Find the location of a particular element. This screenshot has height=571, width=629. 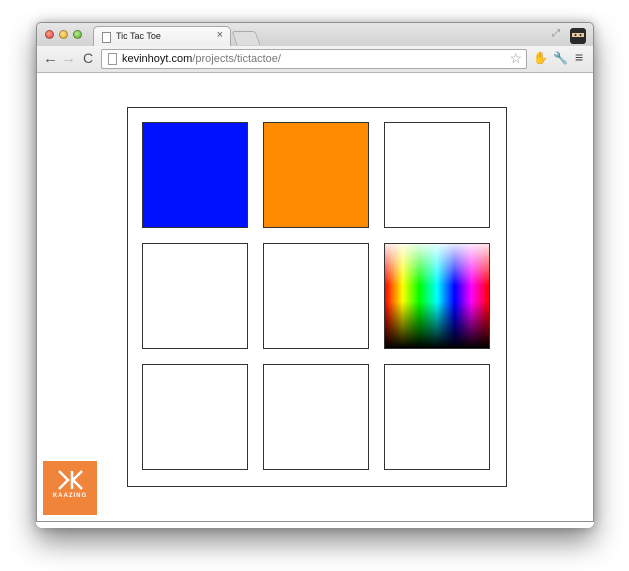

incognito-avatar-icon is located at coordinates (578, 36).